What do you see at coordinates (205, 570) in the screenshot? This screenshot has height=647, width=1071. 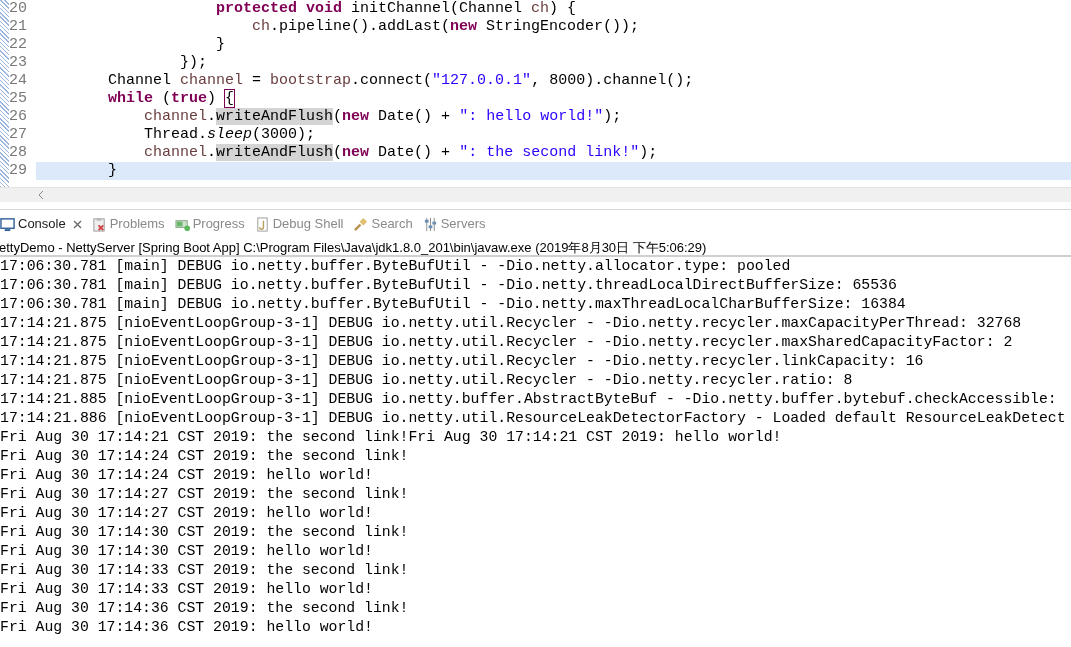 I see `console-line: Fri Aug 30 17:14:33 CST 2019: the second link!` at bounding box center [205, 570].